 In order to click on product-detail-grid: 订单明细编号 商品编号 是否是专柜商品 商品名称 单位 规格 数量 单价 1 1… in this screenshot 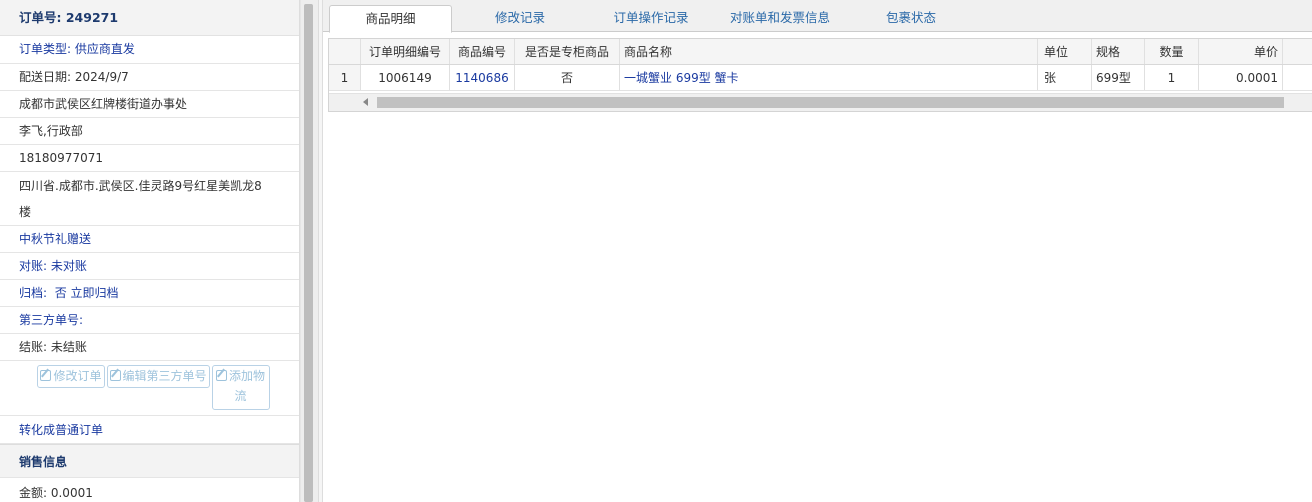, I will do `click(820, 75)`.